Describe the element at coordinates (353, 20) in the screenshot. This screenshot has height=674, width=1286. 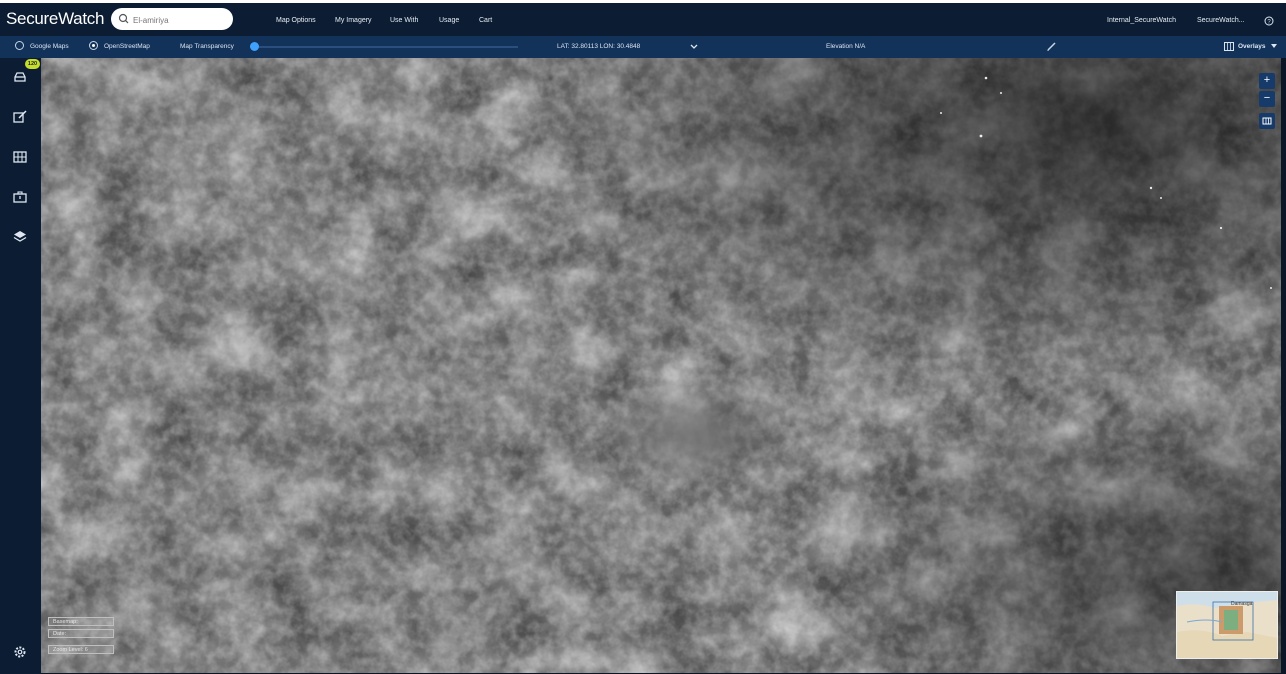
I see `menu-my-imagery: My Imagery` at that location.